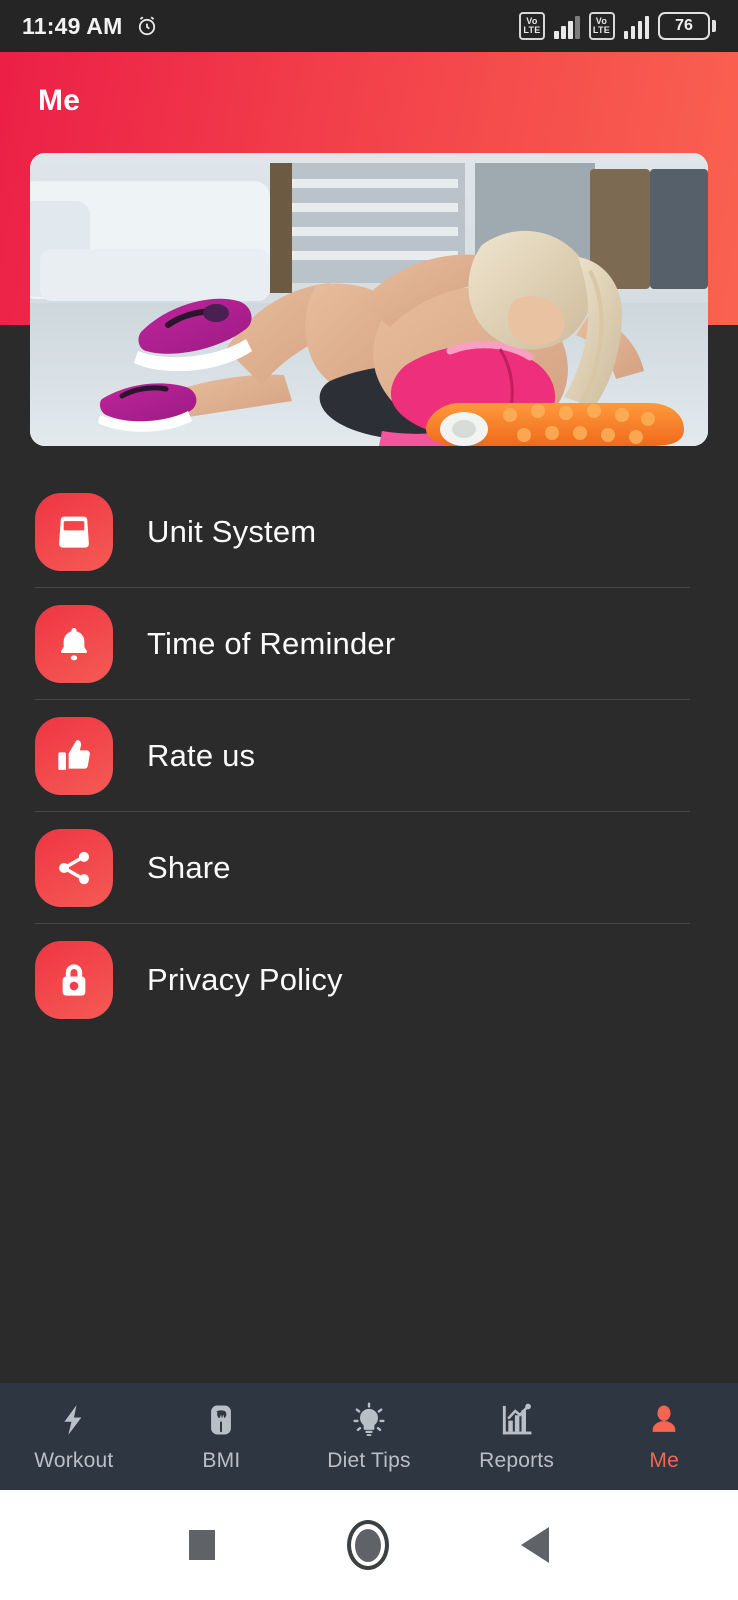 The width and height of the screenshot is (738, 1600). I want to click on menu-item-unit-system: Unit System, so click(369, 532).